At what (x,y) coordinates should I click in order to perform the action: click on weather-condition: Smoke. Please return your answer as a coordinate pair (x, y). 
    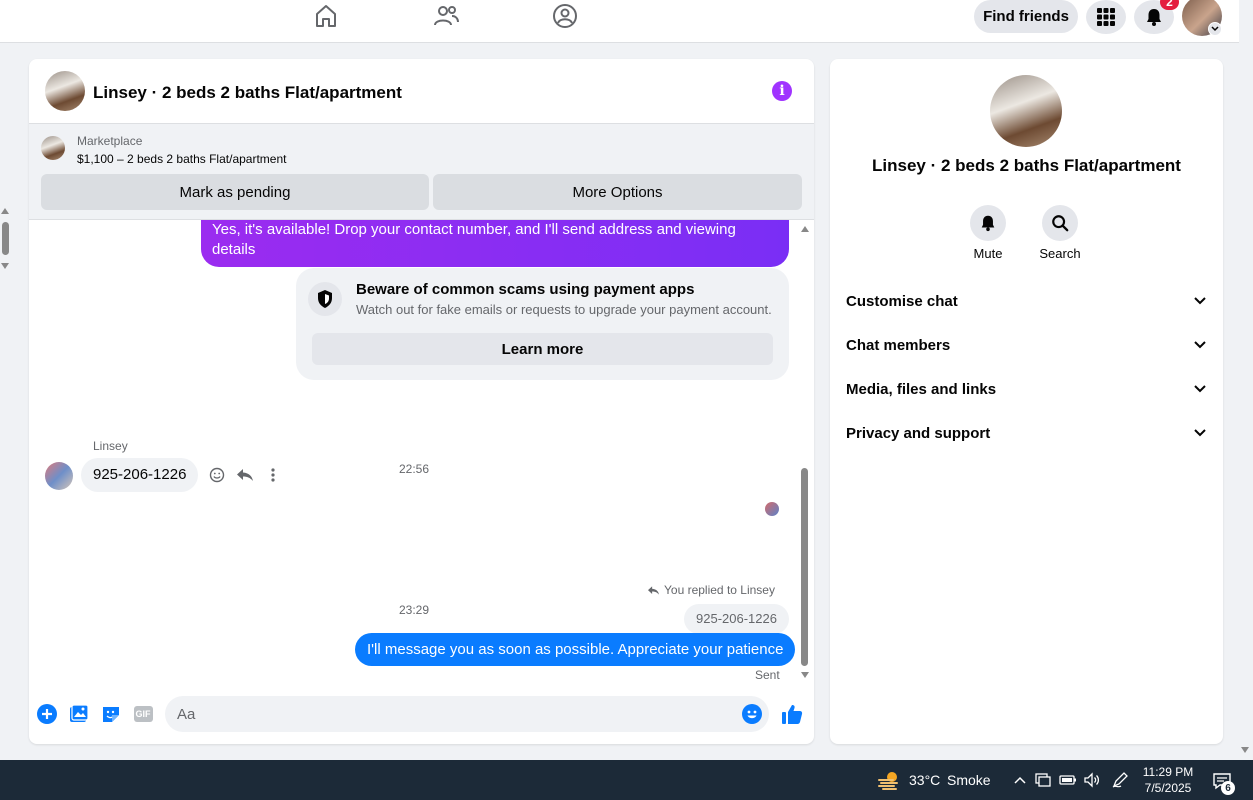
    Looking at the image, I should click on (969, 780).